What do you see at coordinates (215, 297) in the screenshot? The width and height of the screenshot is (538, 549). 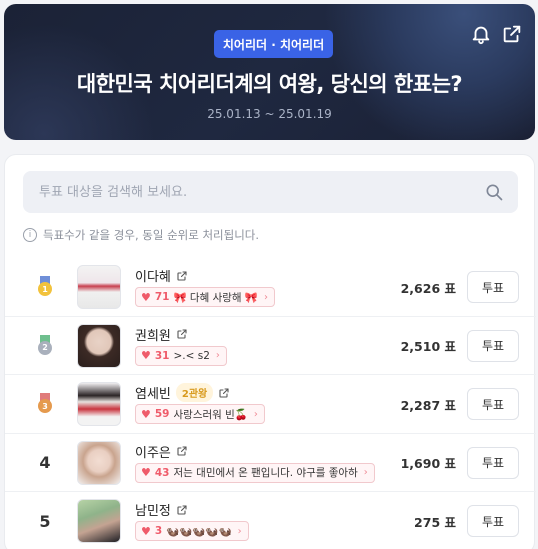 I see `cheer-text: 🎀 다혜 사랑해 🎀` at bounding box center [215, 297].